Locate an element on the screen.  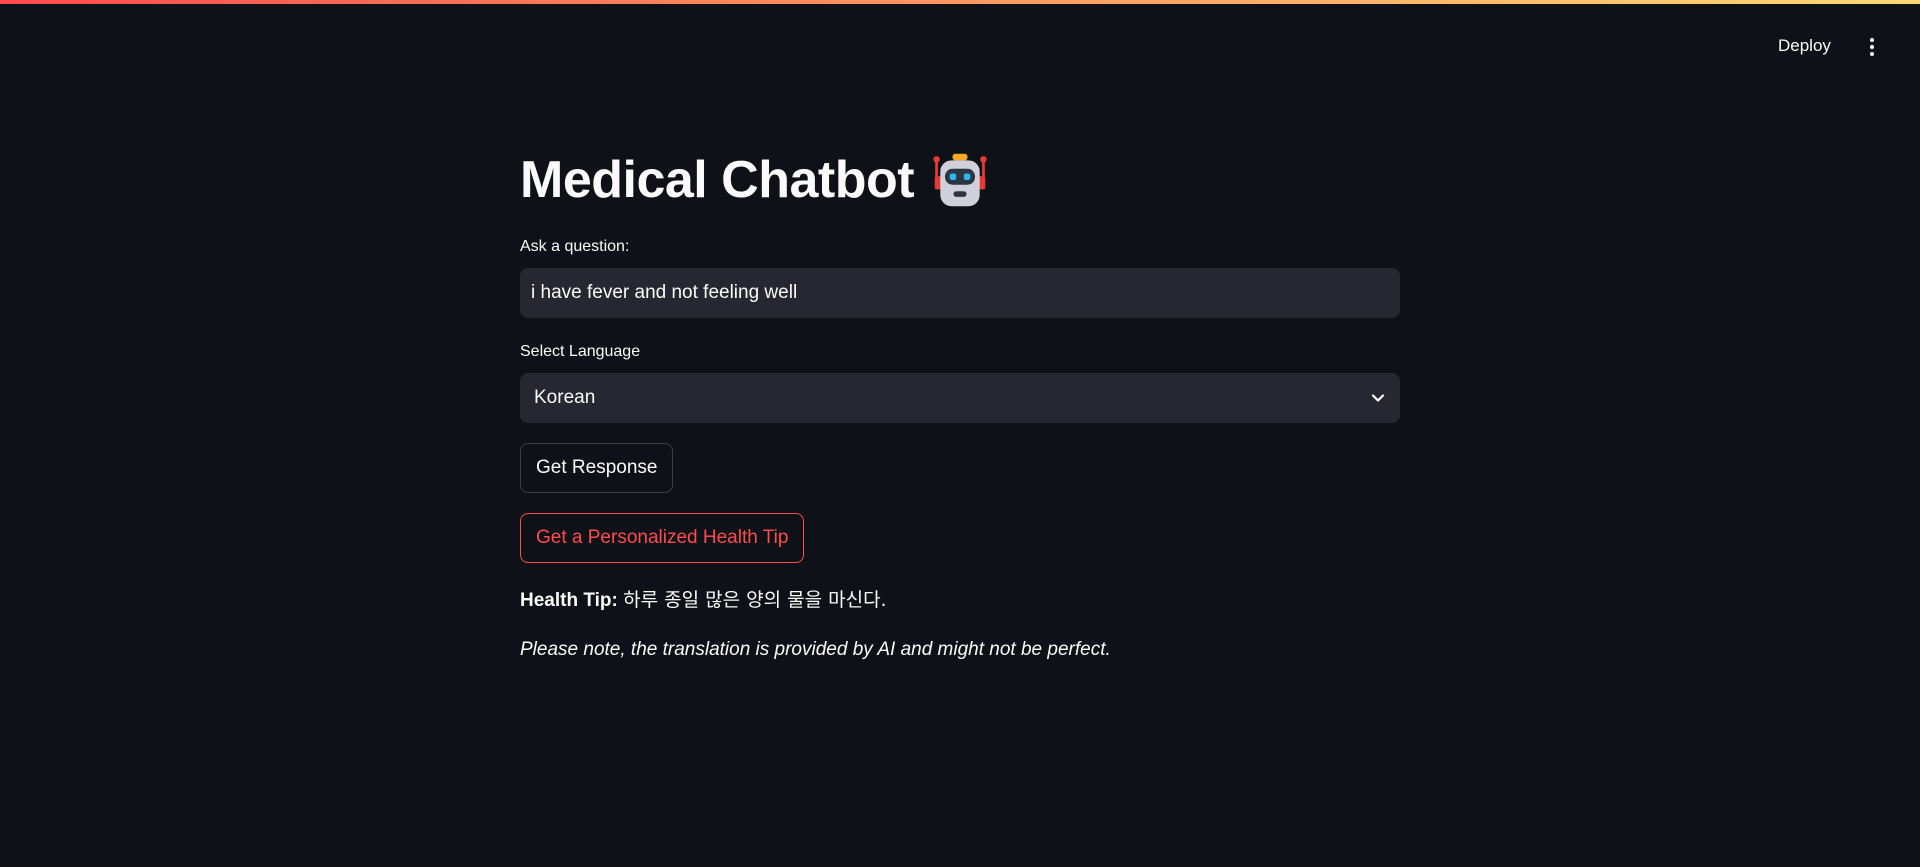
language-label: Select Language is located at coordinates (580, 351).